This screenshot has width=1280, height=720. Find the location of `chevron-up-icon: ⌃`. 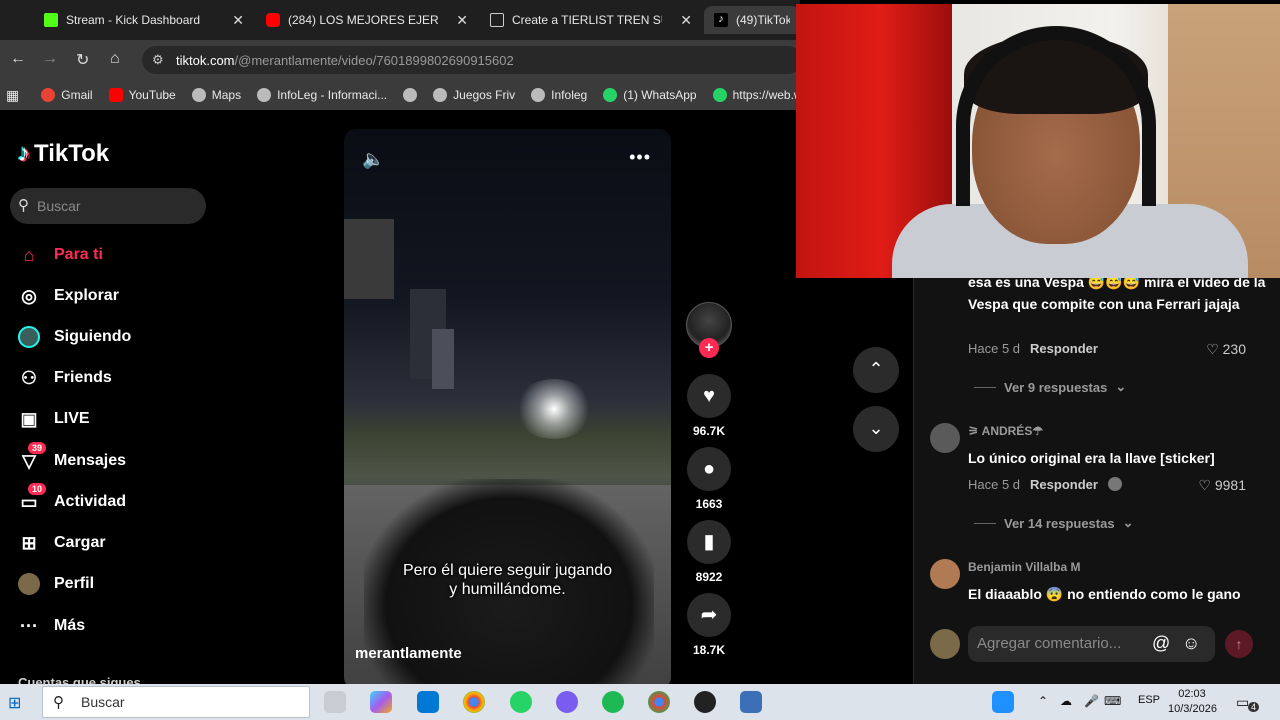

chevron-up-icon: ⌃ is located at coordinates (1043, 701).